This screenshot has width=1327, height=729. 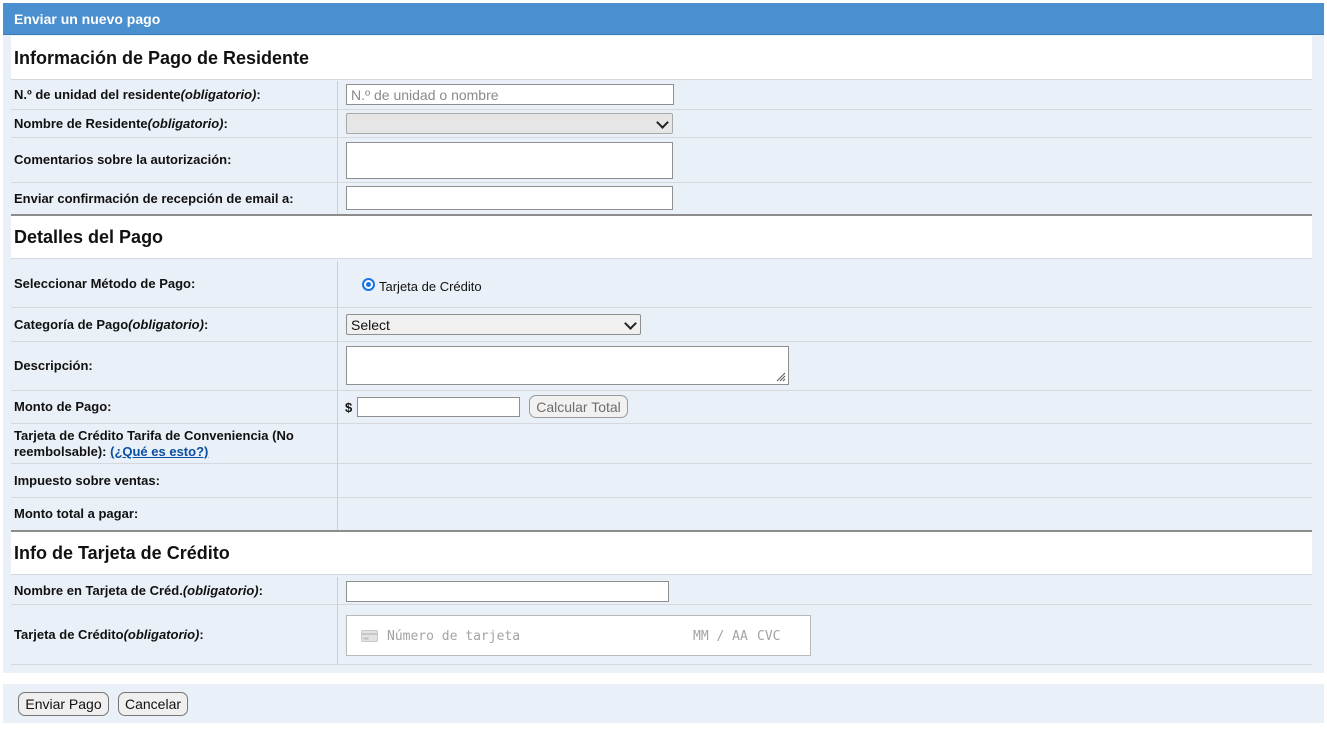 I want to click on card-cvc-field: CVC, so click(x=768, y=636).